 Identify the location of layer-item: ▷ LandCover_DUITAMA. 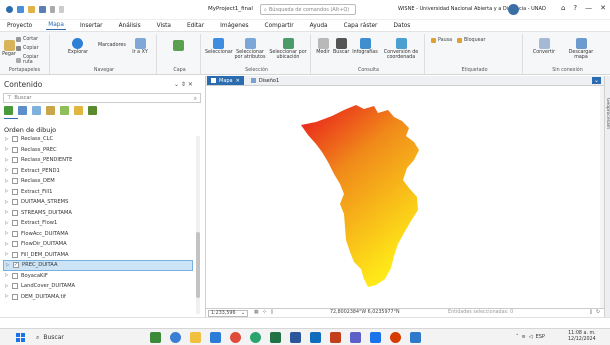
(98, 286).